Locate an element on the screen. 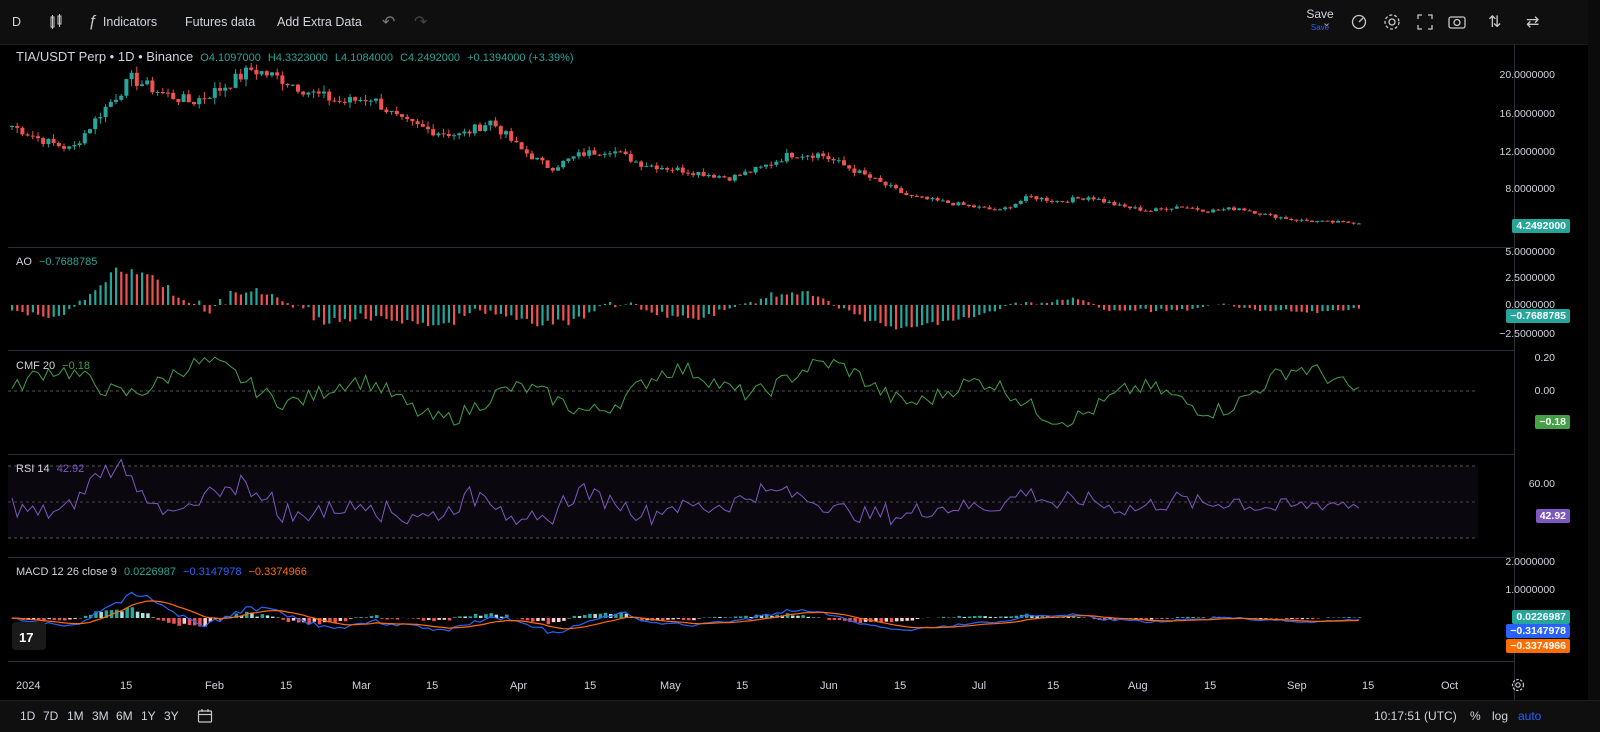 The height and width of the screenshot is (732, 1600). clock-timezone: 10:17:51 (UTC) is located at coordinates (1415, 715).